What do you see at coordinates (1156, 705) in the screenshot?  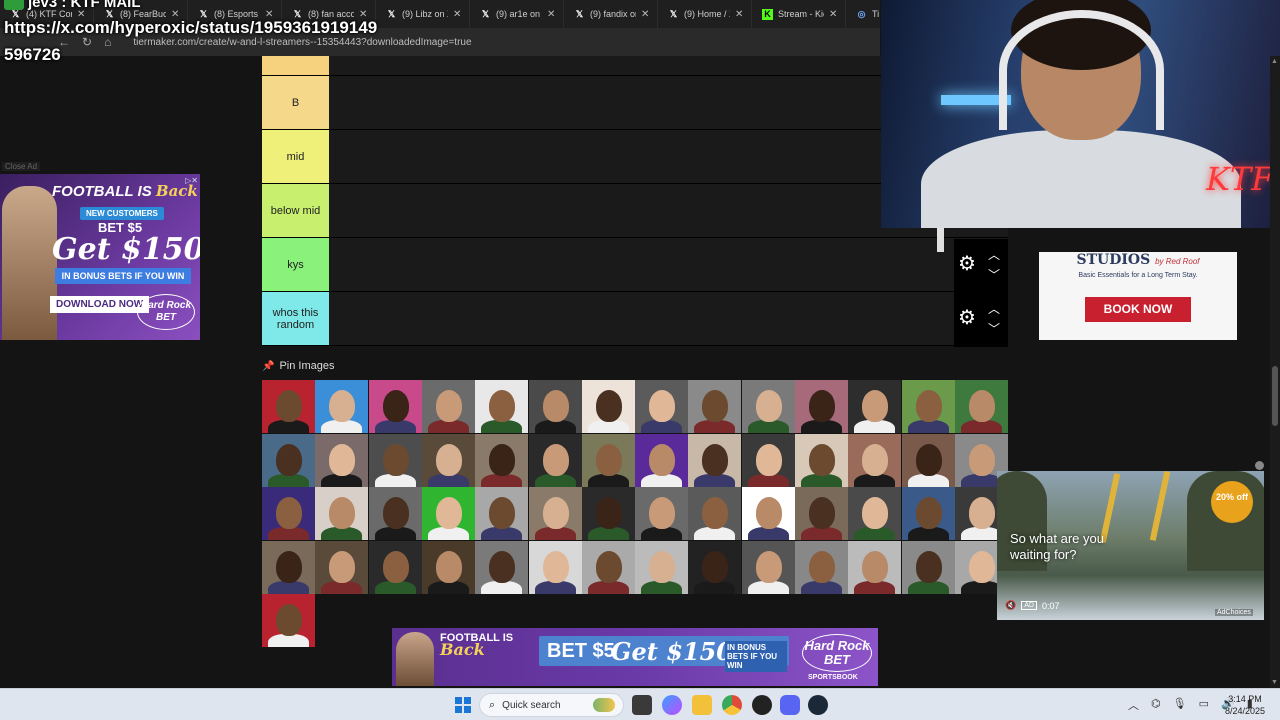 I see `network-icon: ⌬` at bounding box center [1156, 705].